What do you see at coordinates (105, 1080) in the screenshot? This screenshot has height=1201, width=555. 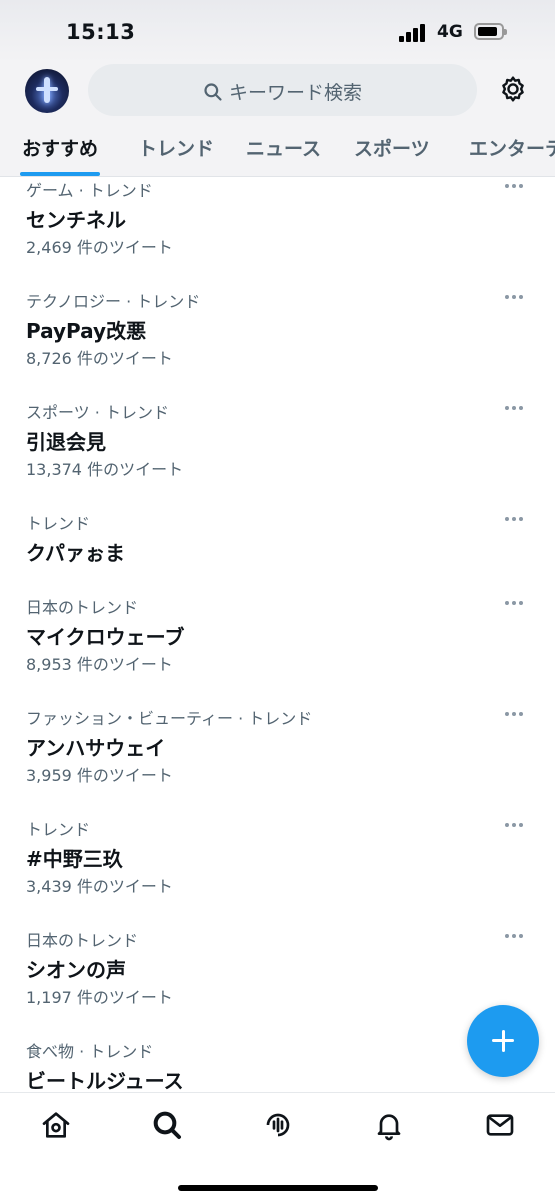 I see `trend-title: ビートルジュース` at bounding box center [105, 1080].